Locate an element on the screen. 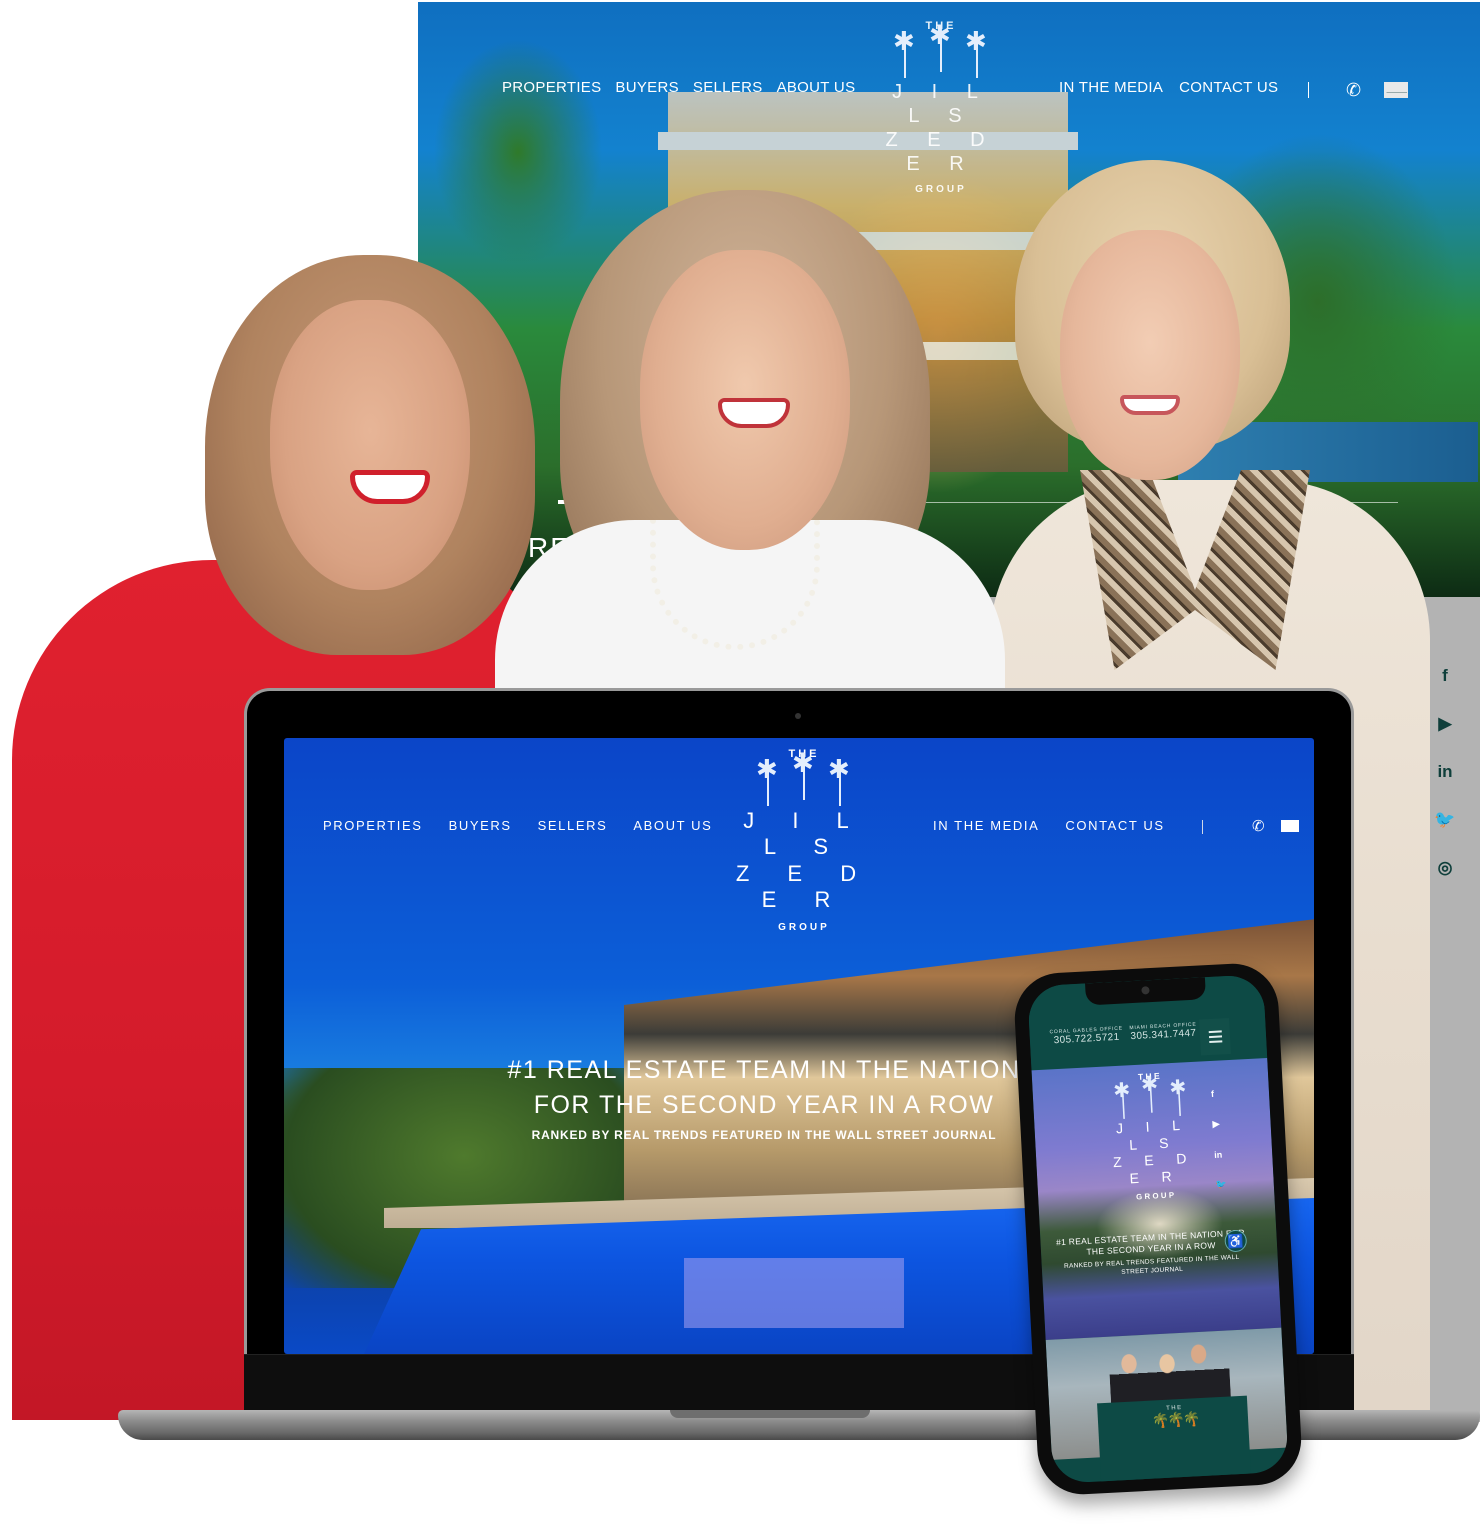 The image size is (1480, 1540). mobile-logo: THE J I L L S Z E D E R GROUP is located at coordinates (1153, 1137).